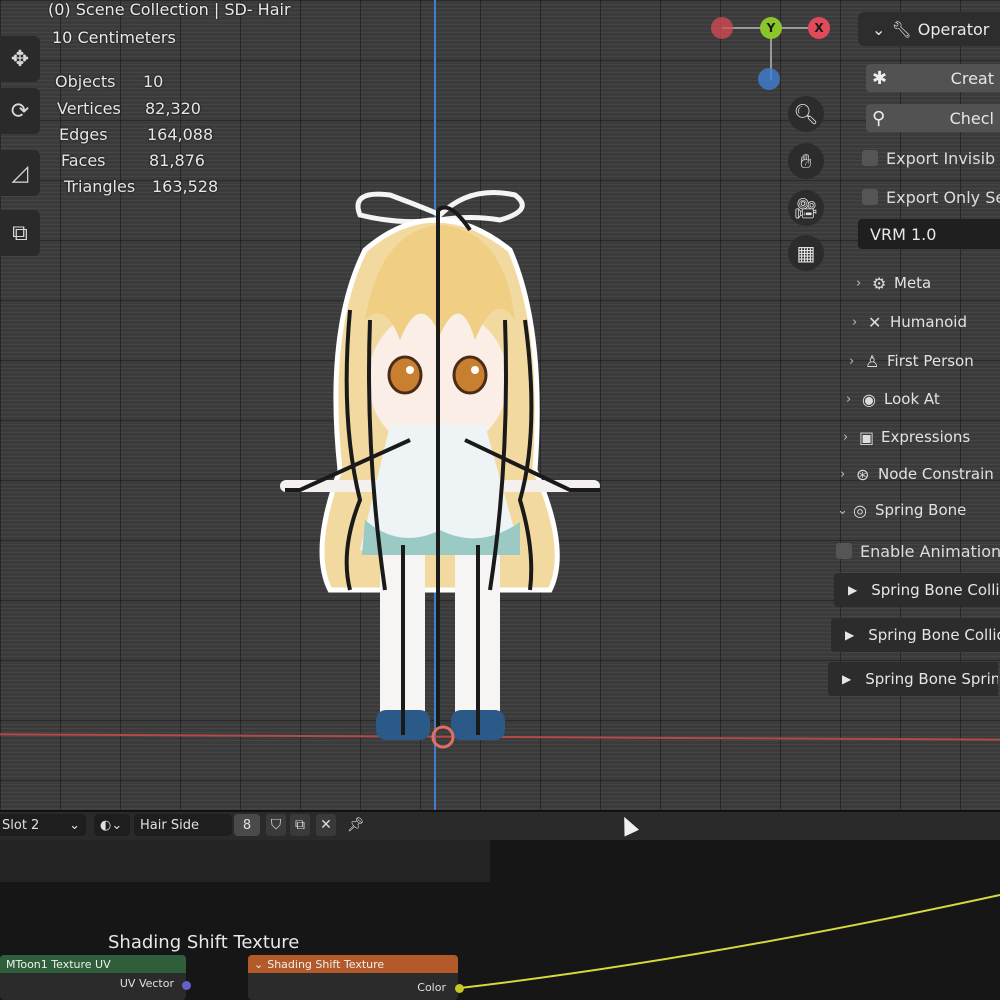  What do you see at coordinates (879, 283) in the screenshot?
I see `meta-icon: ⚙` at bounding box center [879, 283].